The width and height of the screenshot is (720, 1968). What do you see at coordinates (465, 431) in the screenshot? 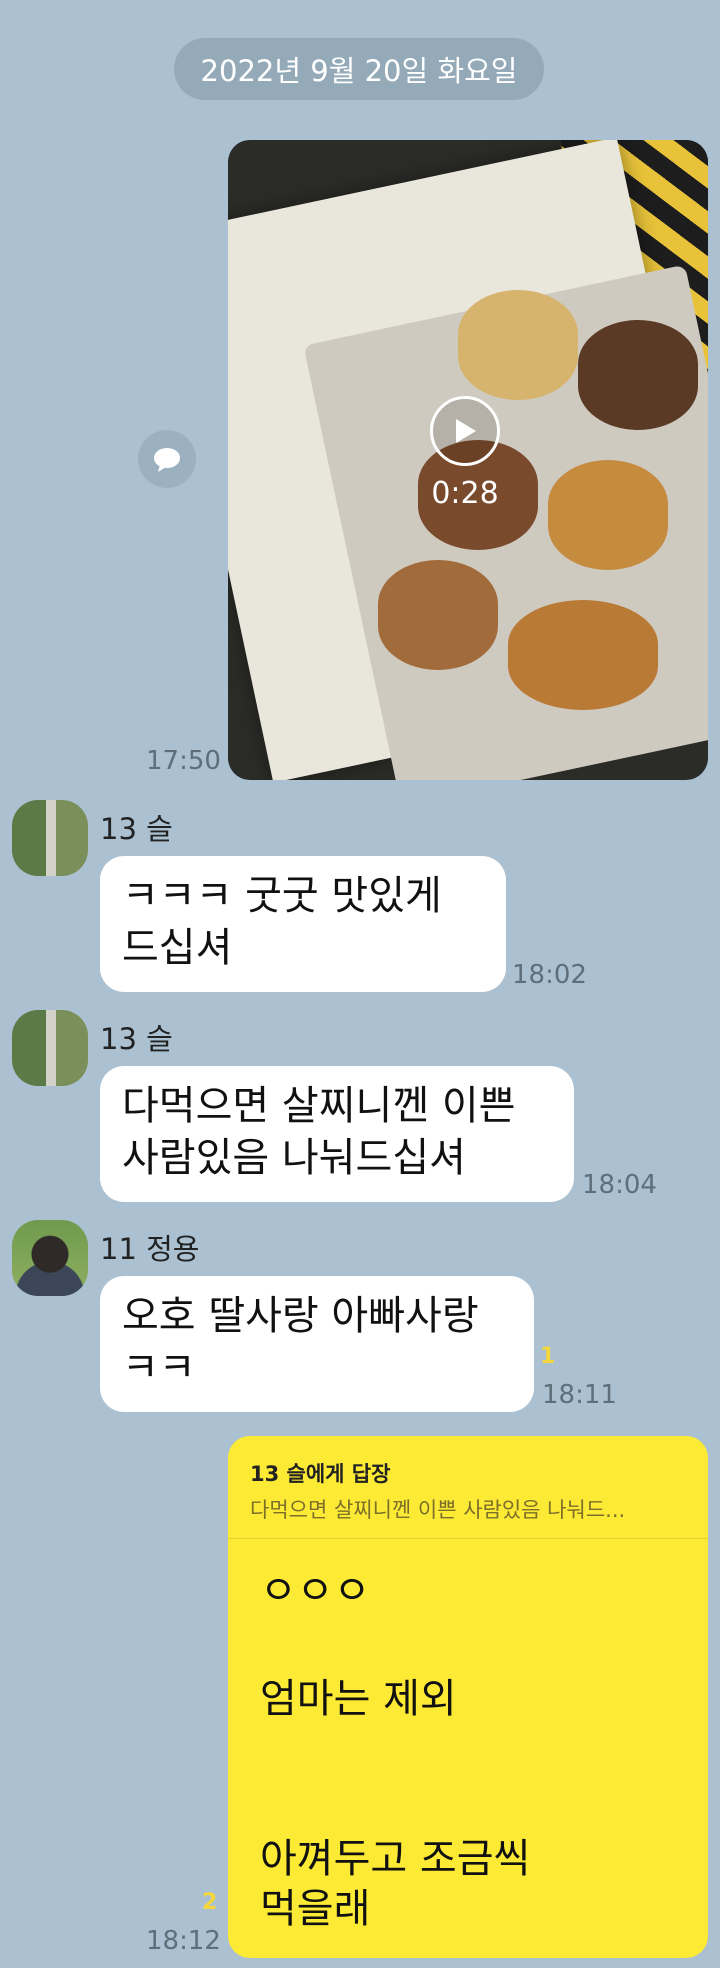
I see `play-icon` at bounding box center [465, 431].